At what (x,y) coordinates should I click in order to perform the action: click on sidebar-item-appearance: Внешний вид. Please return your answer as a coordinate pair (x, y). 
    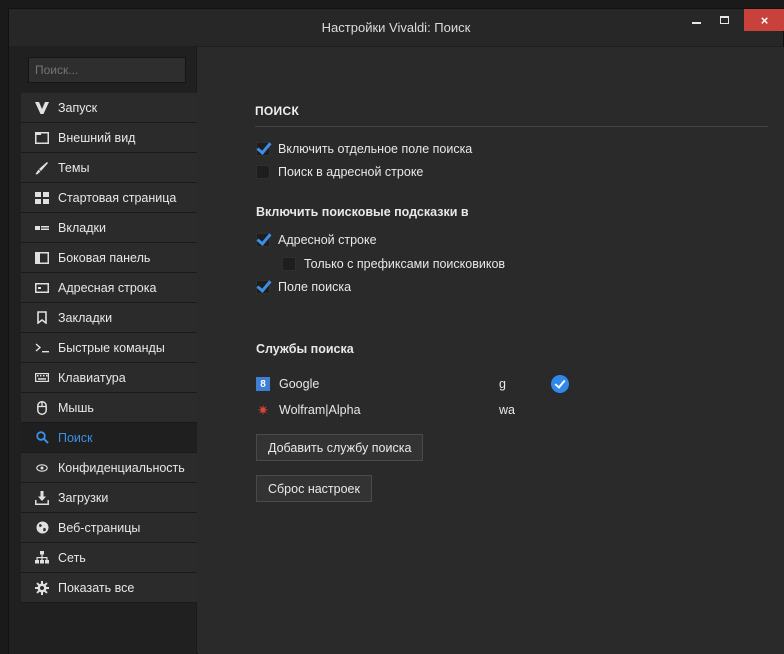
    Looking at the image, I should click on (109, 138).